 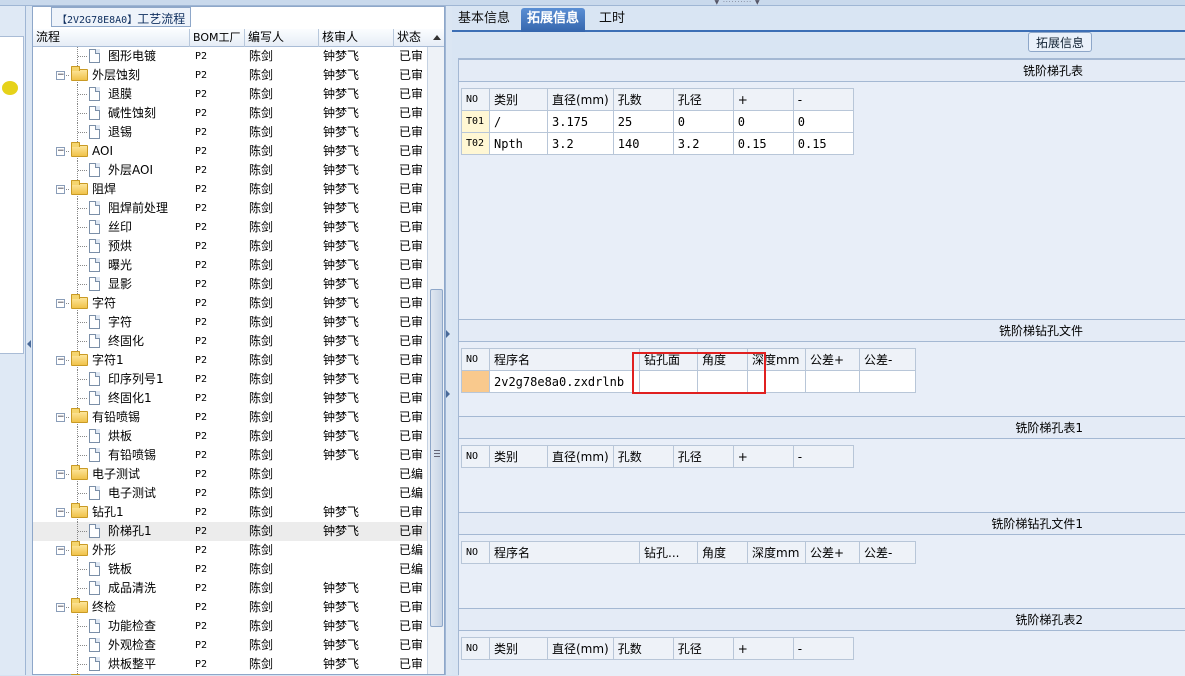 What do you see at coordinates (436, 458) in the screenshot?
I see `scrollbar-thumb` at bounding box center [436, 458].